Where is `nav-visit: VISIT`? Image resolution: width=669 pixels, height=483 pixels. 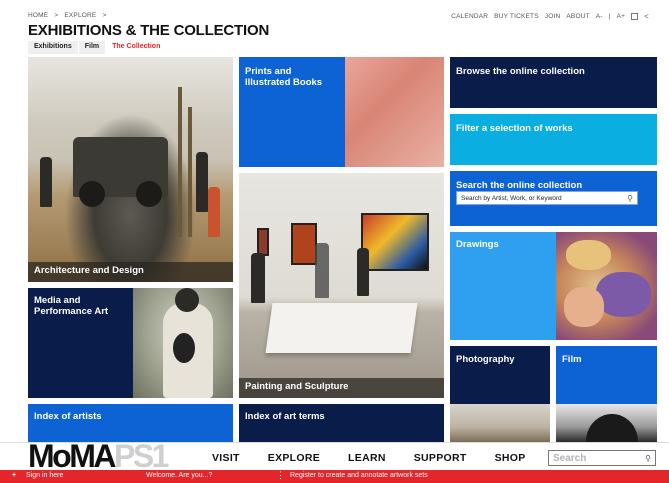 nav-visit: VISIT is located at coordinates (226, 458).